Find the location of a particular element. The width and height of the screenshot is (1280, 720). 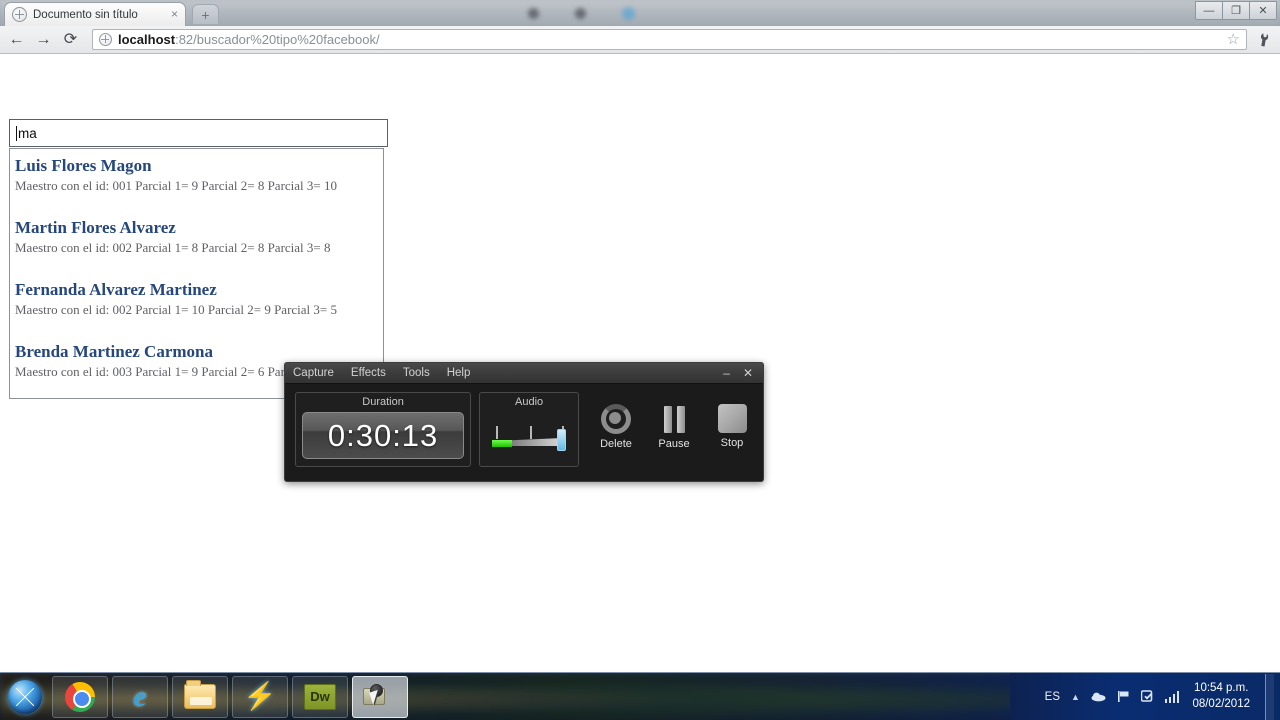

audio-panel: Audio is located at coordinates (529, 429).